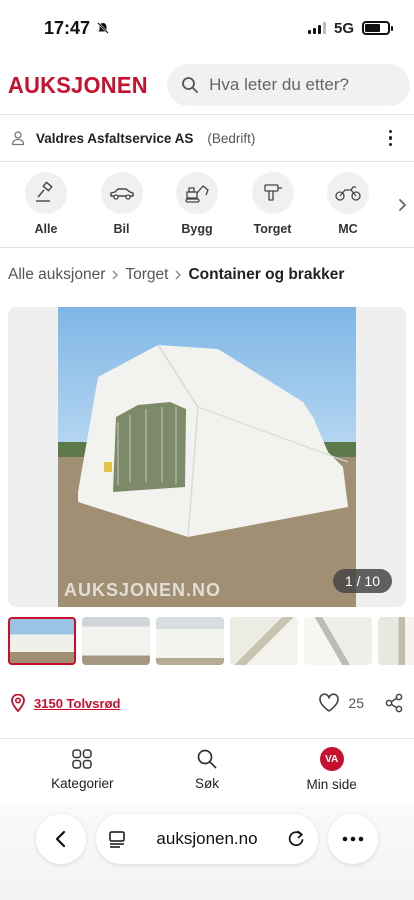  I want to click on chevron-left-icon, so click(60, 839).